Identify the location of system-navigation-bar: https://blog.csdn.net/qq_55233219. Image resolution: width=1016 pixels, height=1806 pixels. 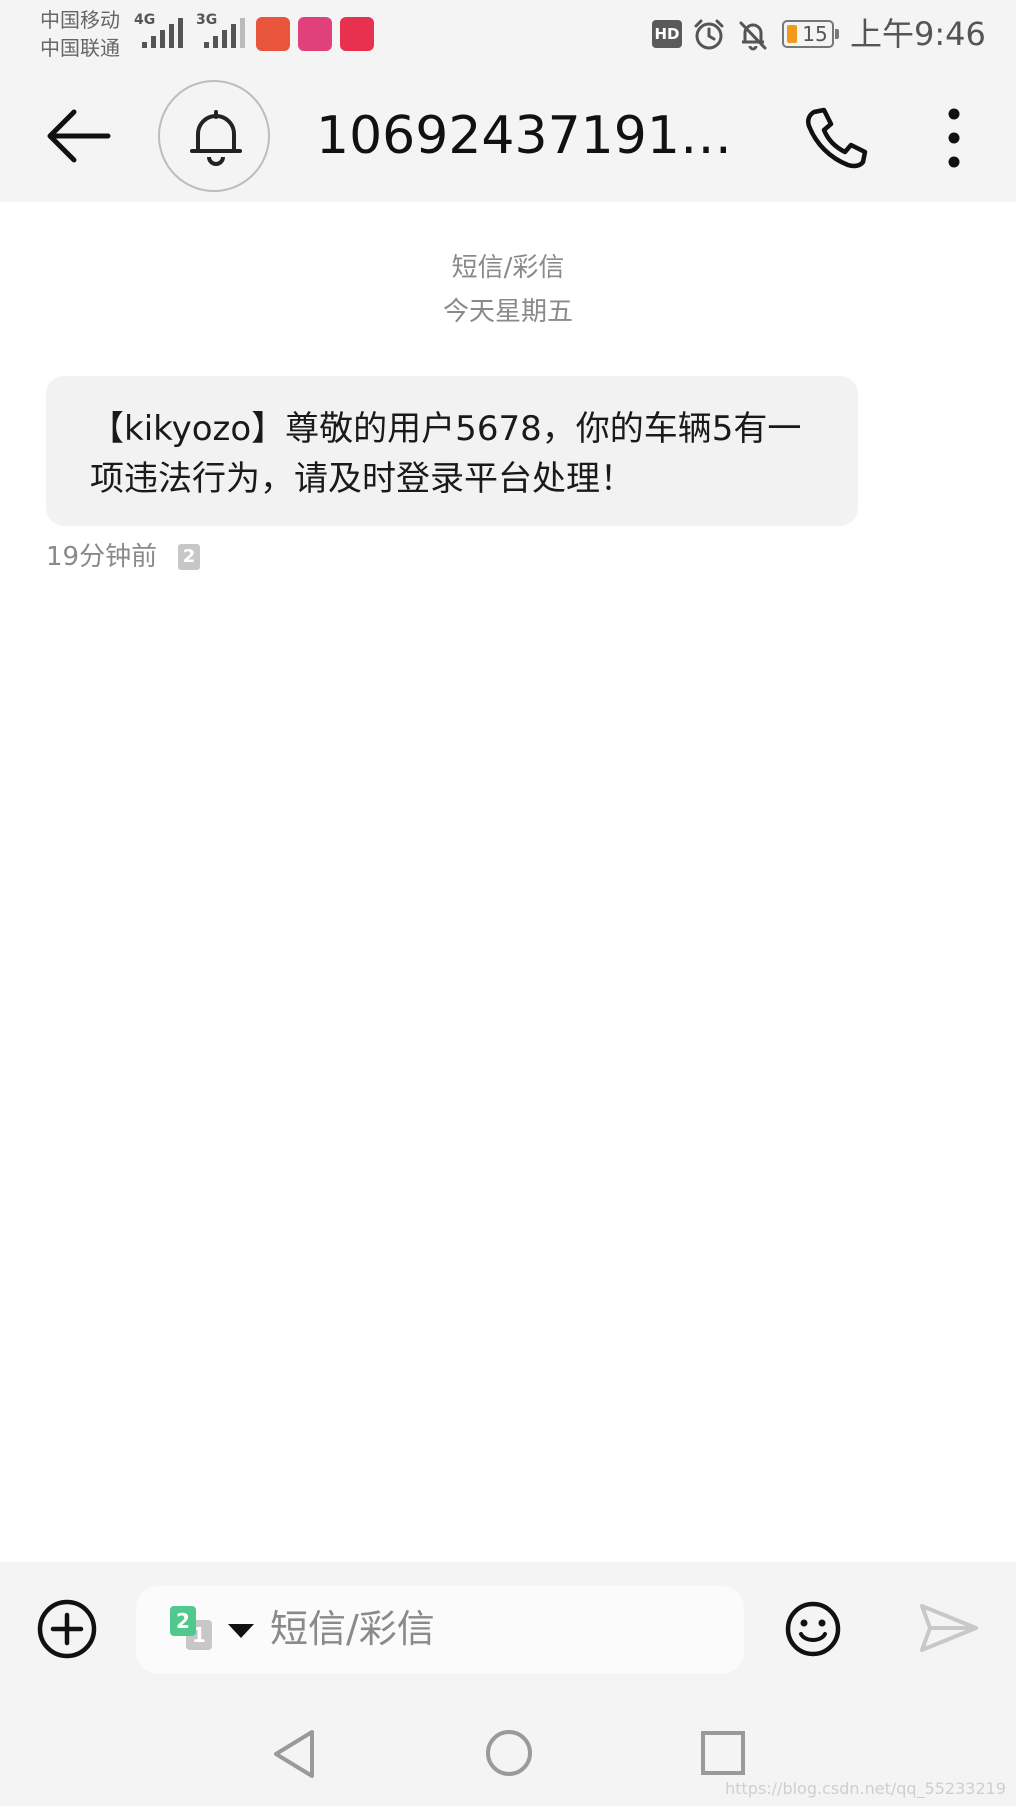
(508, 1754).